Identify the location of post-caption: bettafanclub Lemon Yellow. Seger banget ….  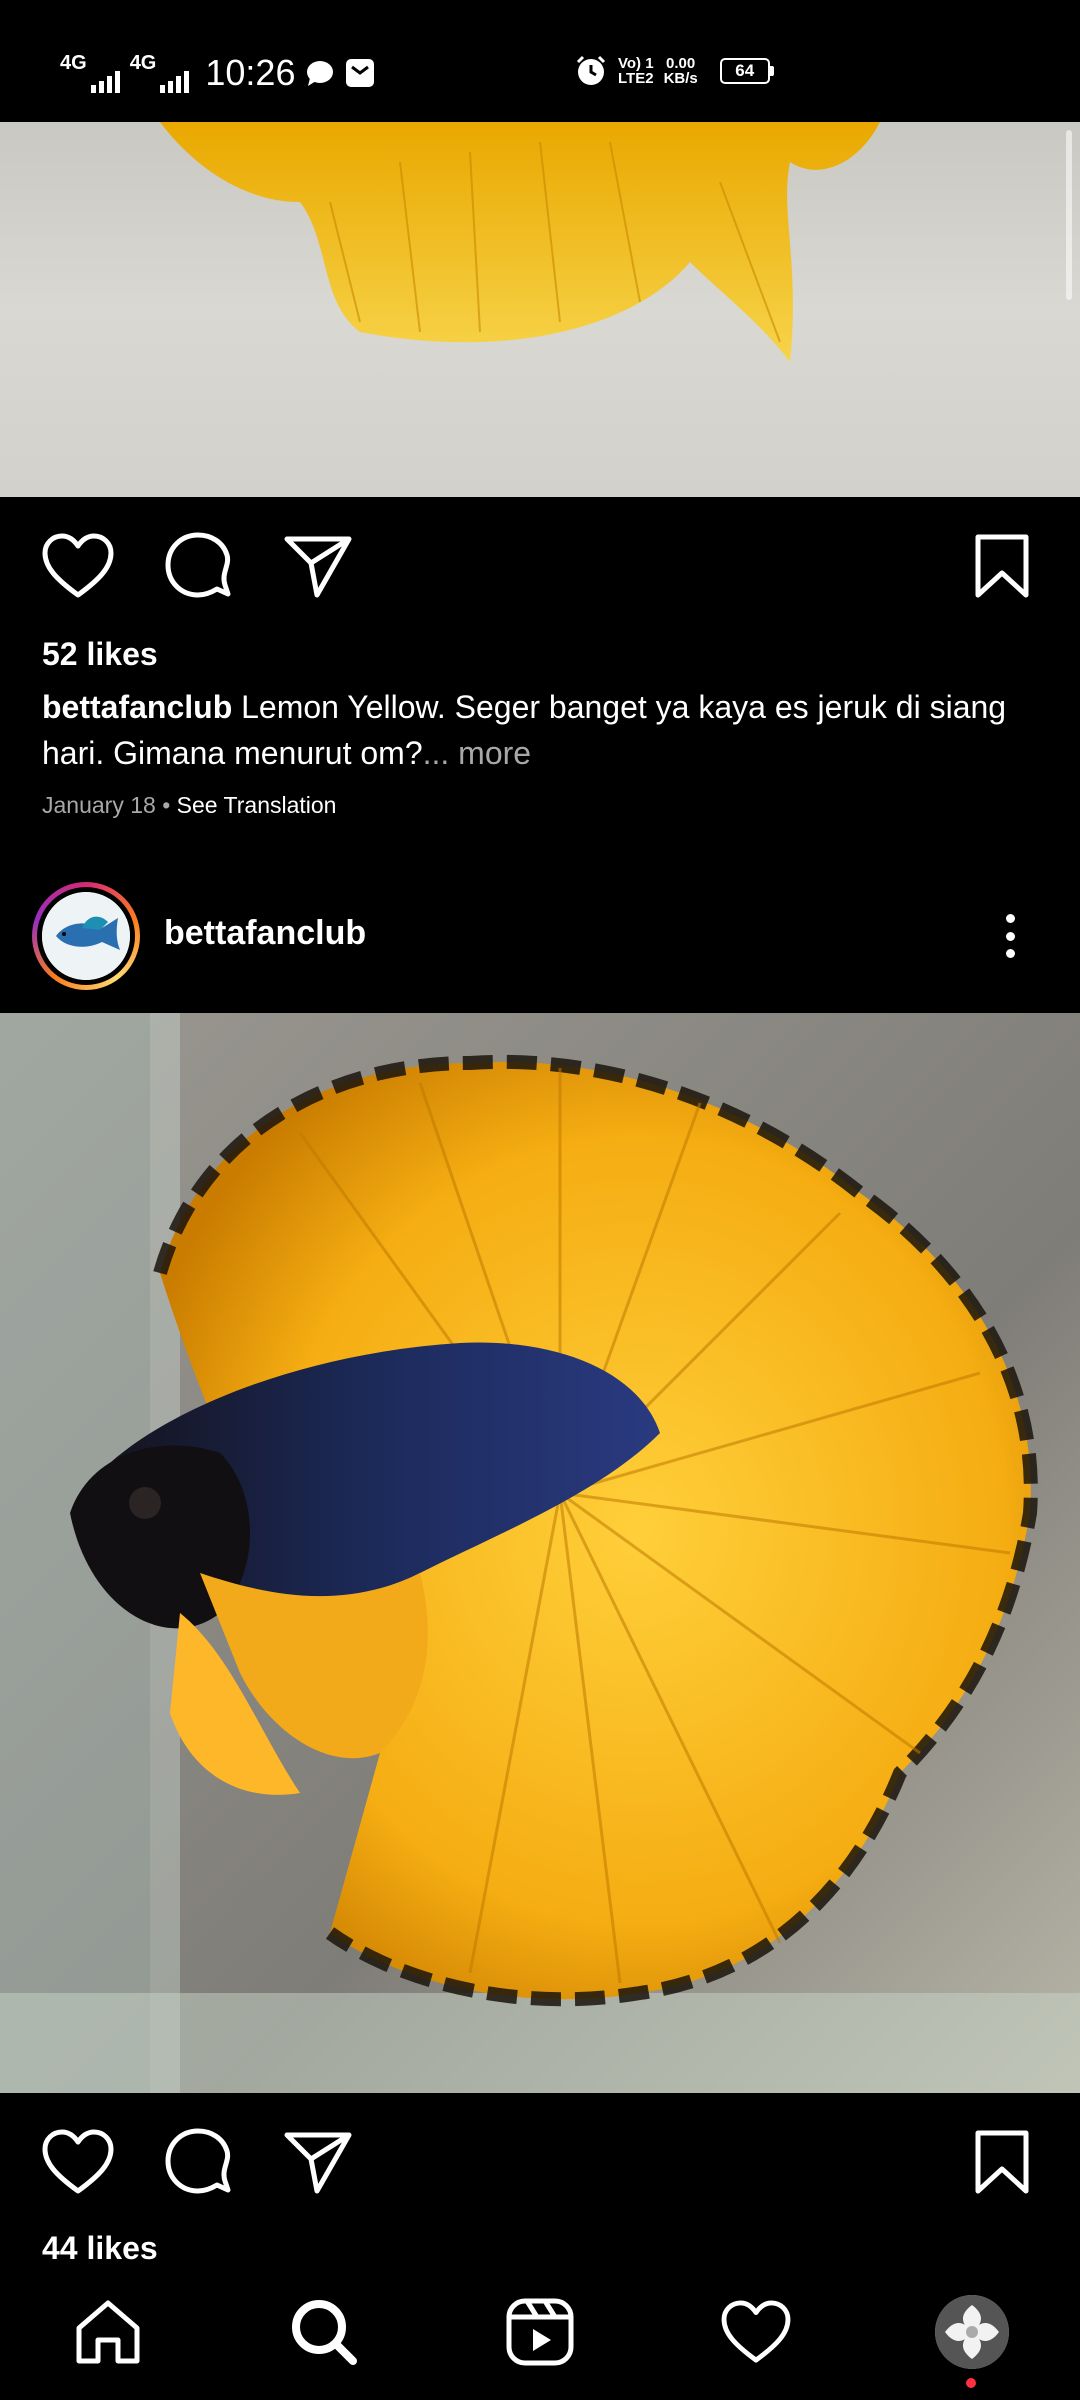
(542, 730).